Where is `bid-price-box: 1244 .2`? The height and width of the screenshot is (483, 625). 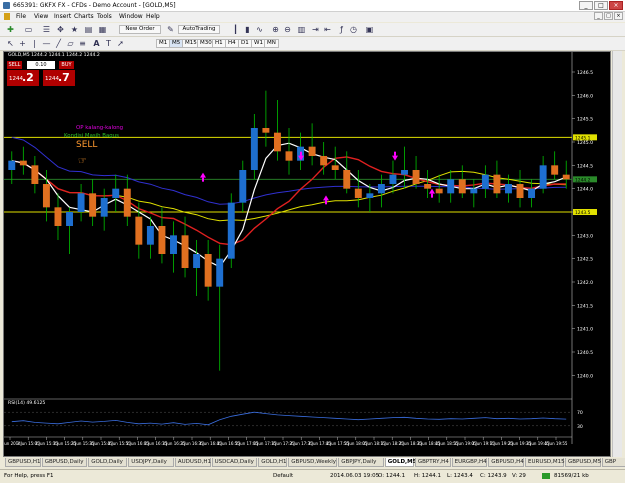
bid-price-box: 1244 .2 is located at coordinates (23, 78).